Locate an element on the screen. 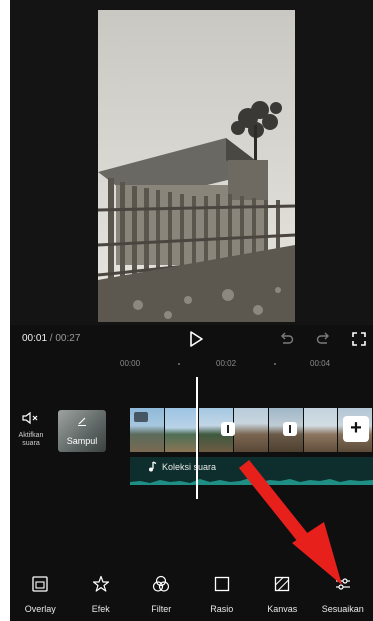 This screenshot has width=373, height=621. tool-label: Overlay is located at coordinates (40, 609).